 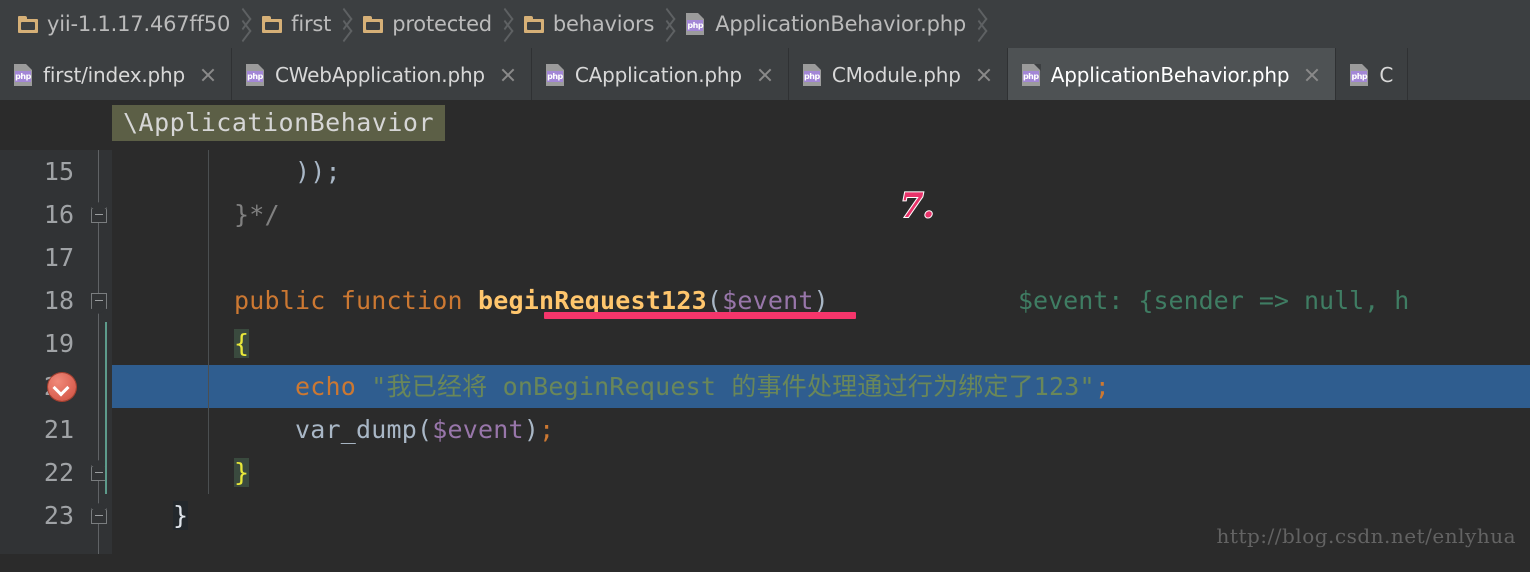 What do you see at coordinates (700, 315) in the screenshot?
I see `annotation-underline` at bounding box center [700, 315].